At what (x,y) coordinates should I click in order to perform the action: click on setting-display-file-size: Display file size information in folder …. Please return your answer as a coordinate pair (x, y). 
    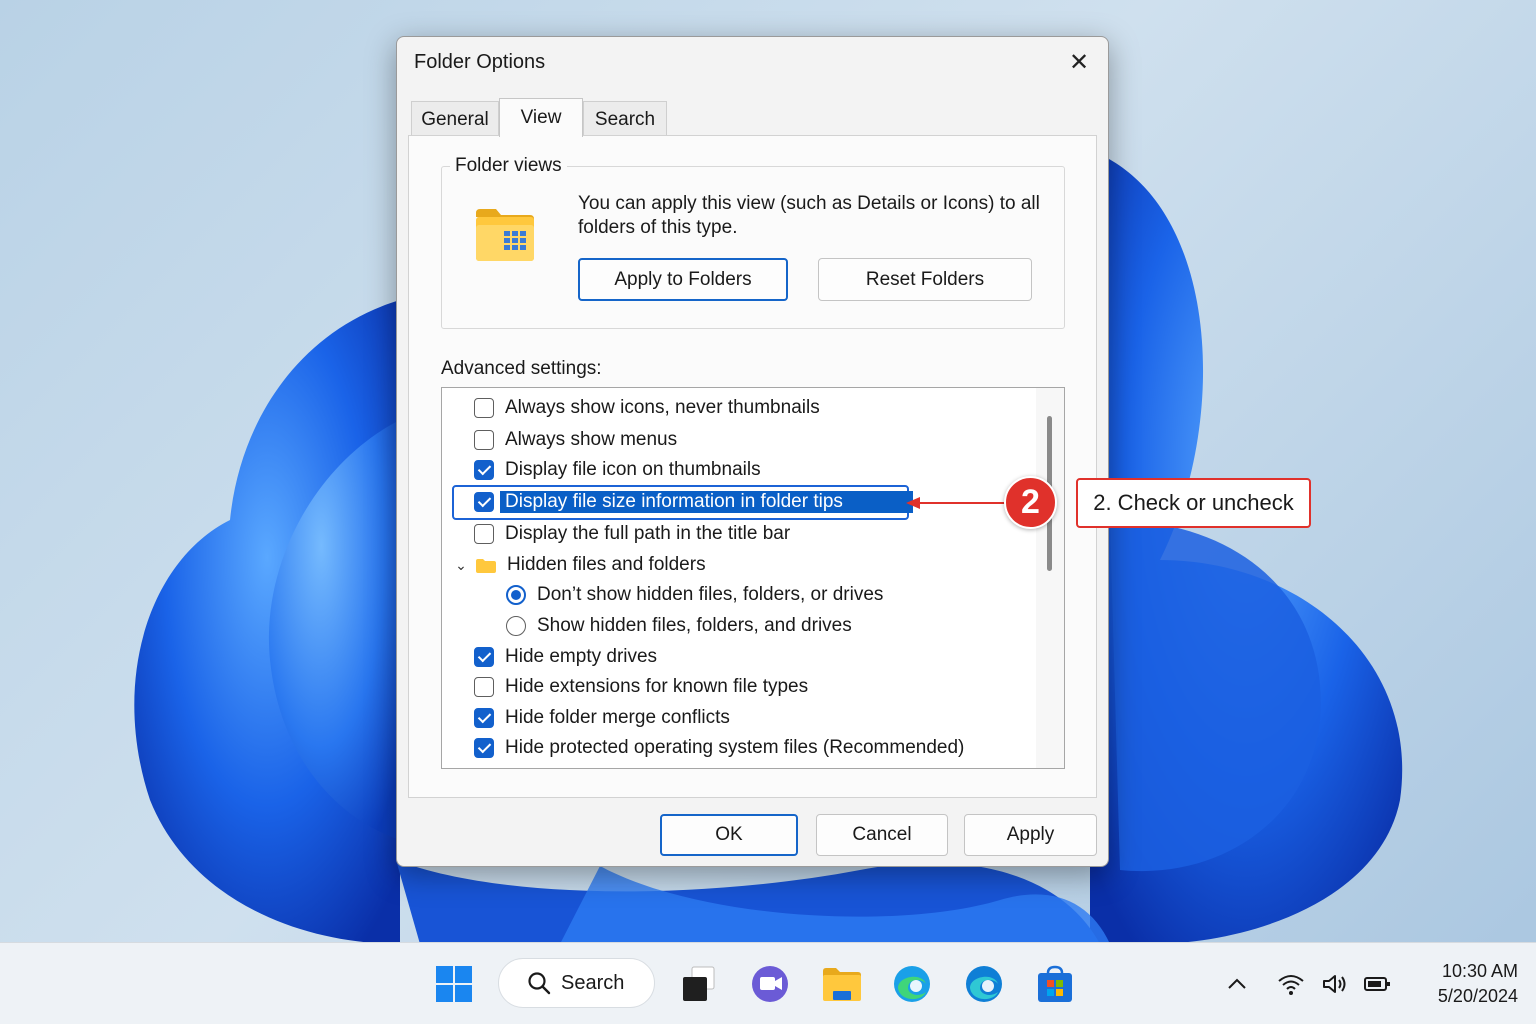
    Looking at the image, I should click on (693, 502).